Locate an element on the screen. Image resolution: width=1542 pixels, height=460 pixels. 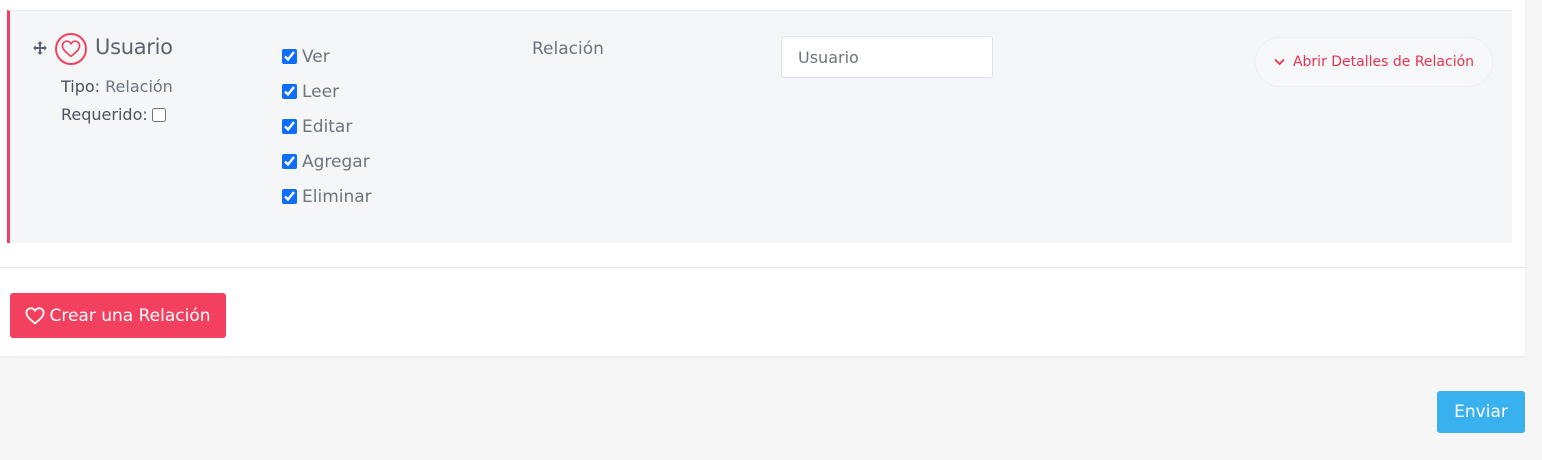
required-label: Requerido: is located at coordinates (104, 114).